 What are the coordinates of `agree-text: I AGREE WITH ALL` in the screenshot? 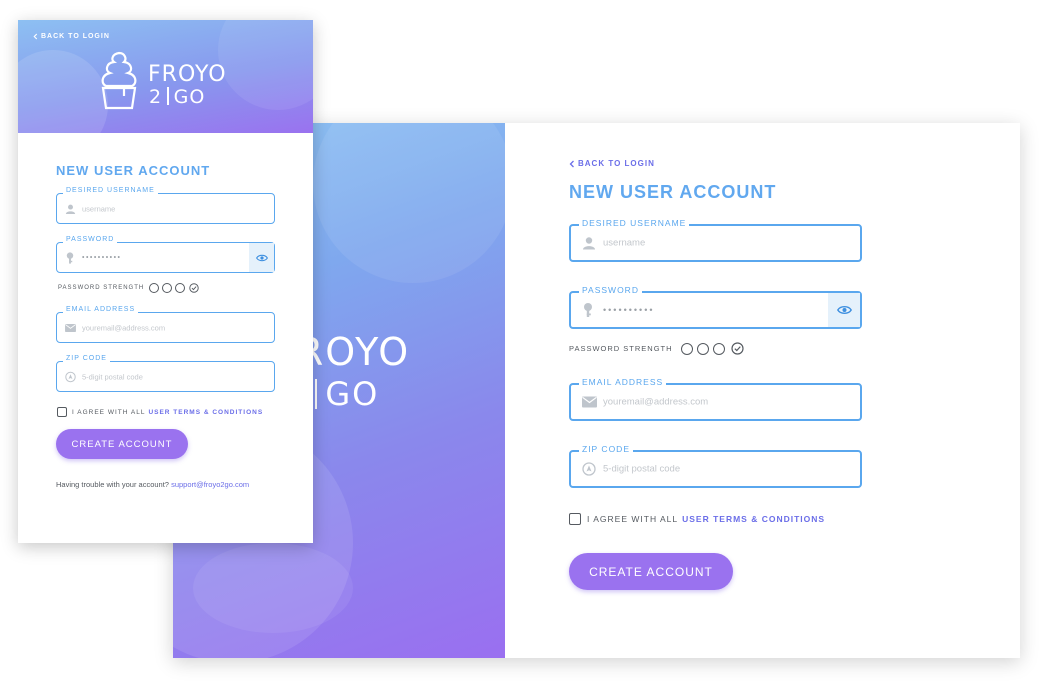 It's located at (633, 519).